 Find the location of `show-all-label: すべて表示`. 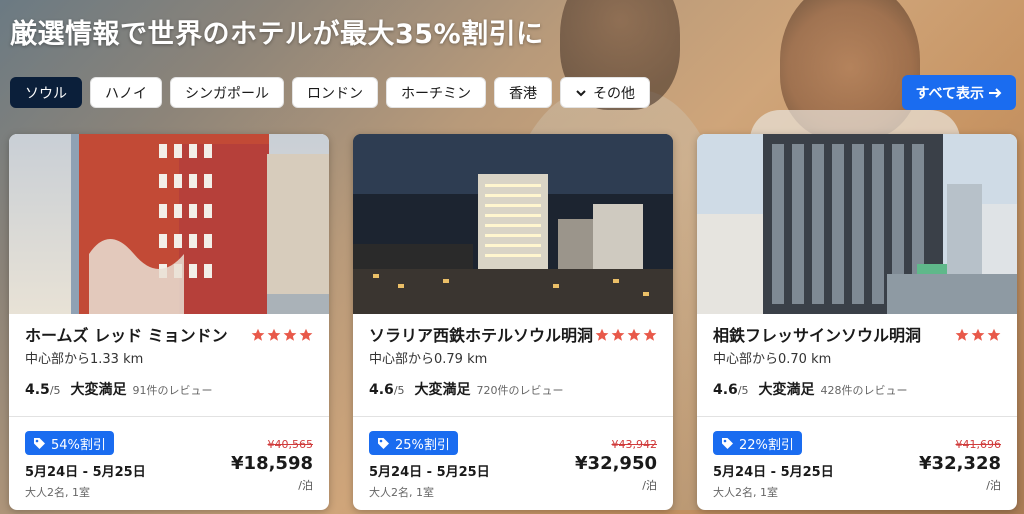

show-all-label: すべて表示 is located at coordinates (949, 93).